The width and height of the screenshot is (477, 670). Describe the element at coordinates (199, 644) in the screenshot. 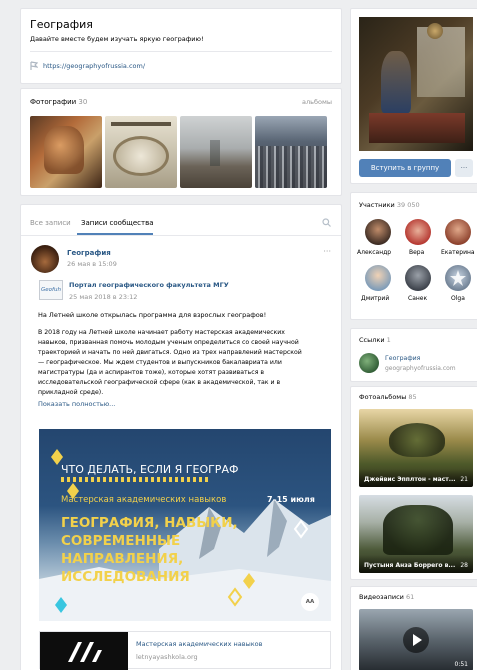

I see `link-title: Мастерская академических навыков` at that location.